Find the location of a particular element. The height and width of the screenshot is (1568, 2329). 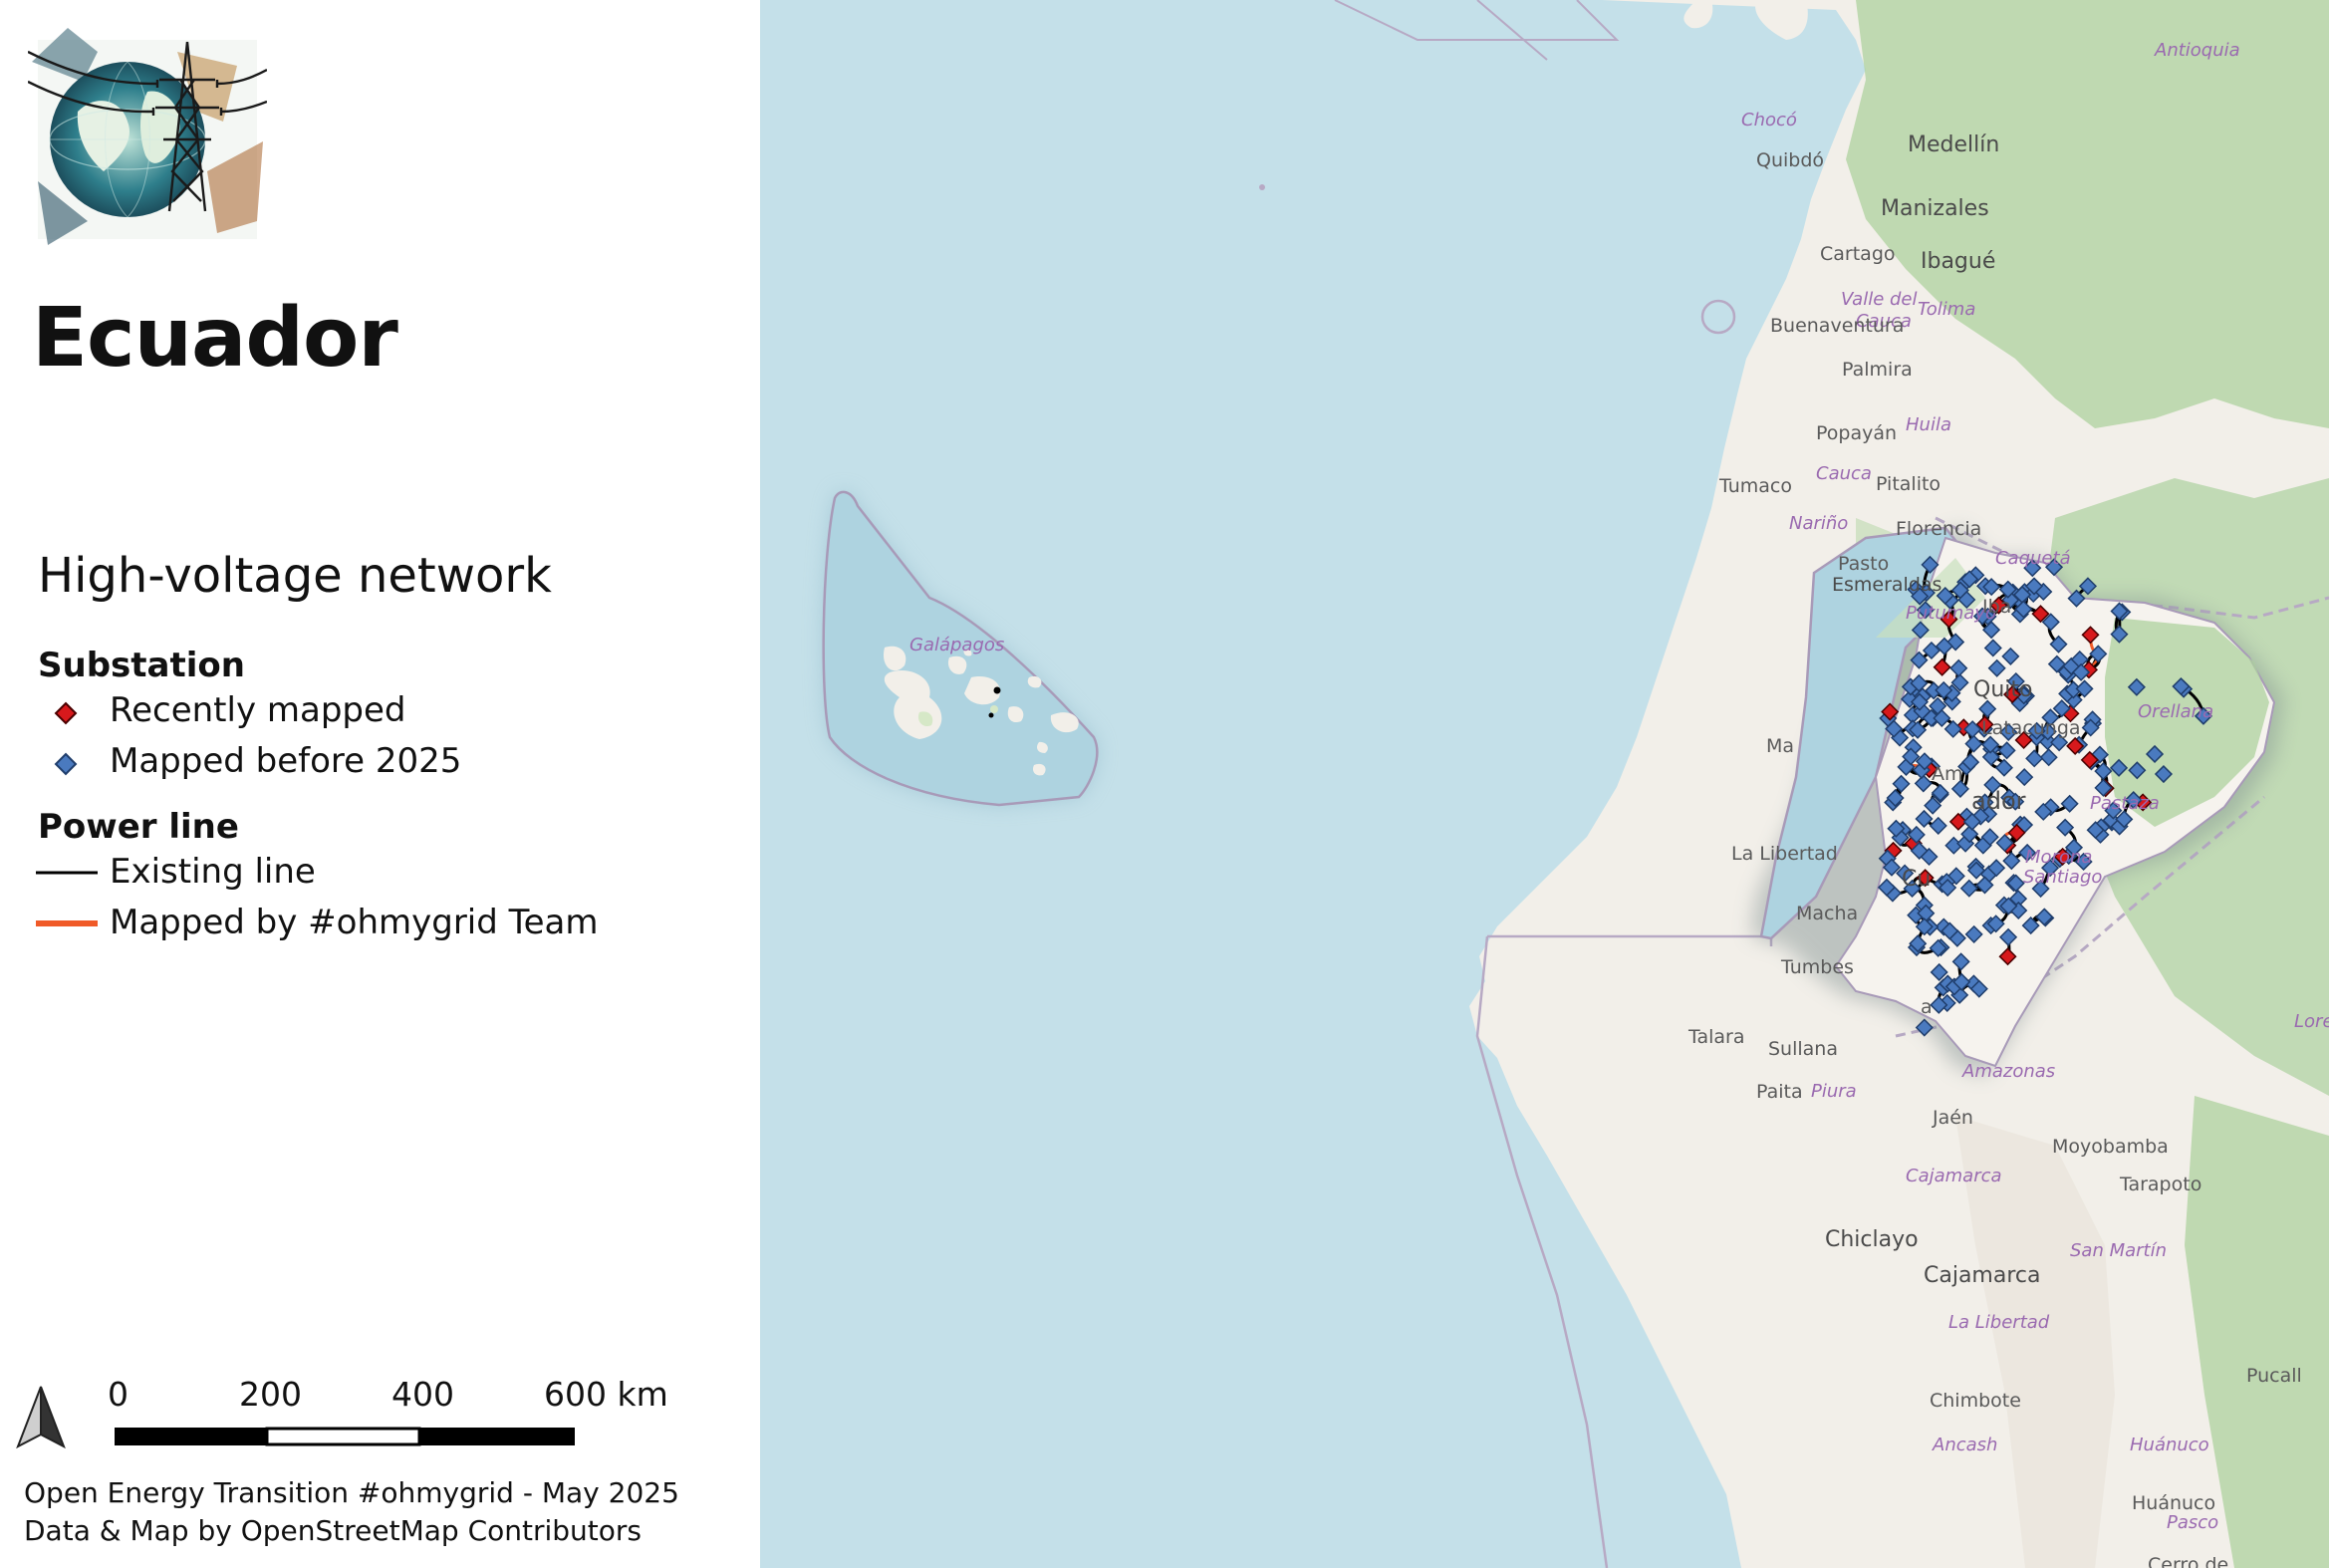

label-huila: Huila is located at coordinates (1928, 424).